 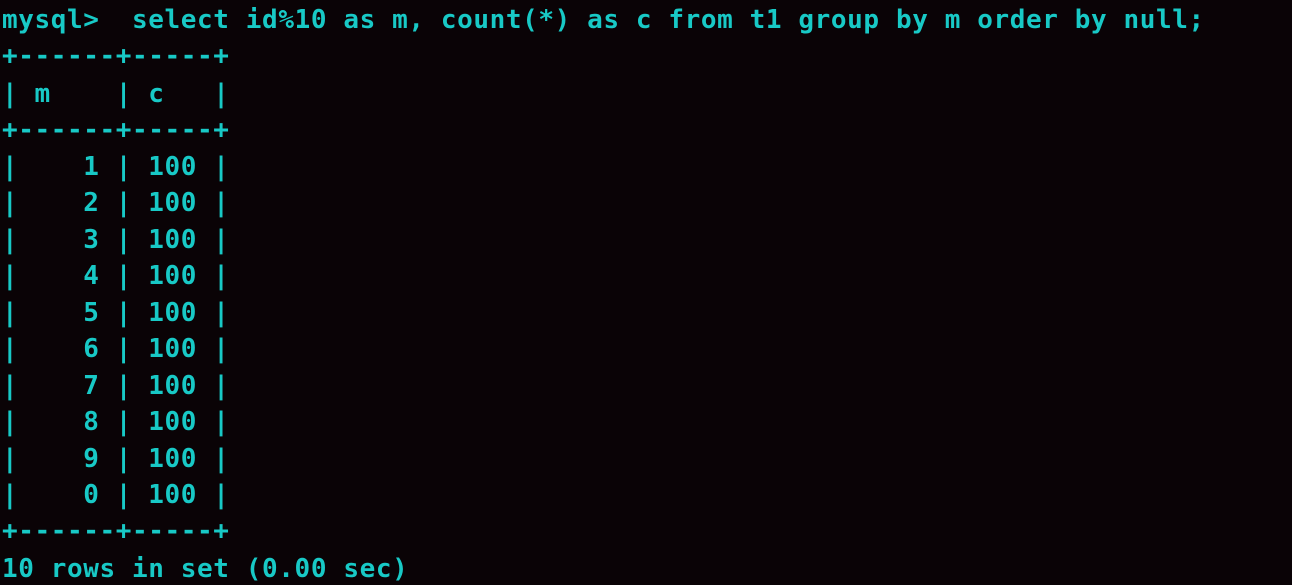 I want to click on table-row: | 6 | 100 |, so click(x=116, y=349).